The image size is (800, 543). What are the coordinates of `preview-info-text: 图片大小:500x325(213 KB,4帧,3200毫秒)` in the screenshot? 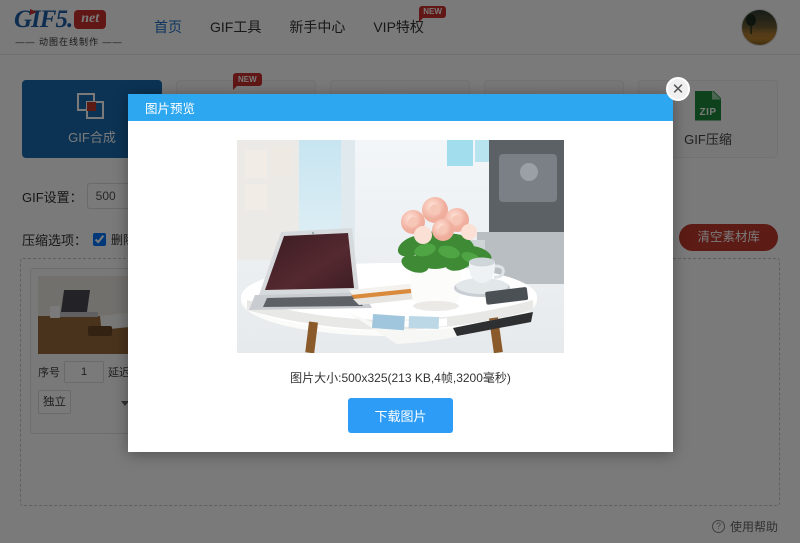 It's located at (400, 378).